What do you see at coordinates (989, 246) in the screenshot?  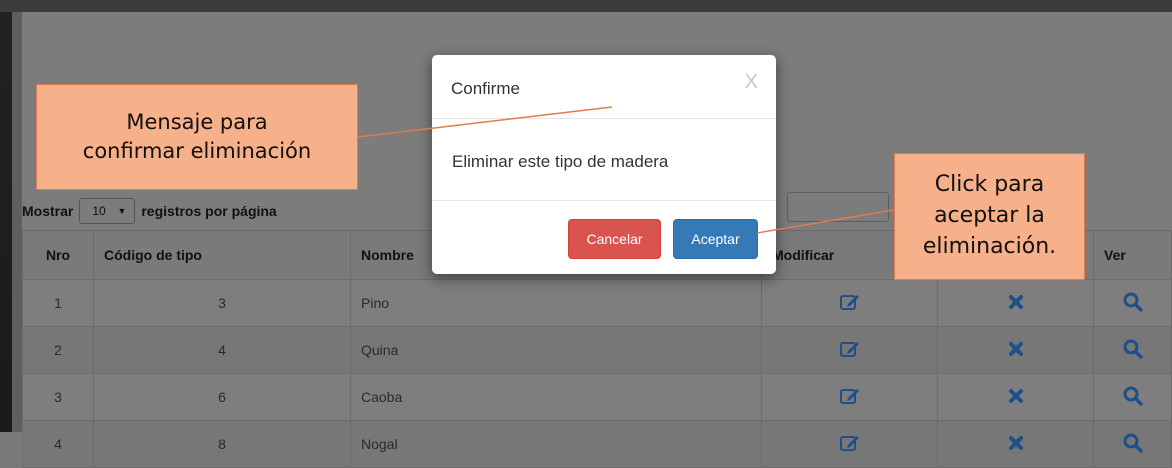 I see `annotation-line: eliminación.` at bounding box center [989, 246].